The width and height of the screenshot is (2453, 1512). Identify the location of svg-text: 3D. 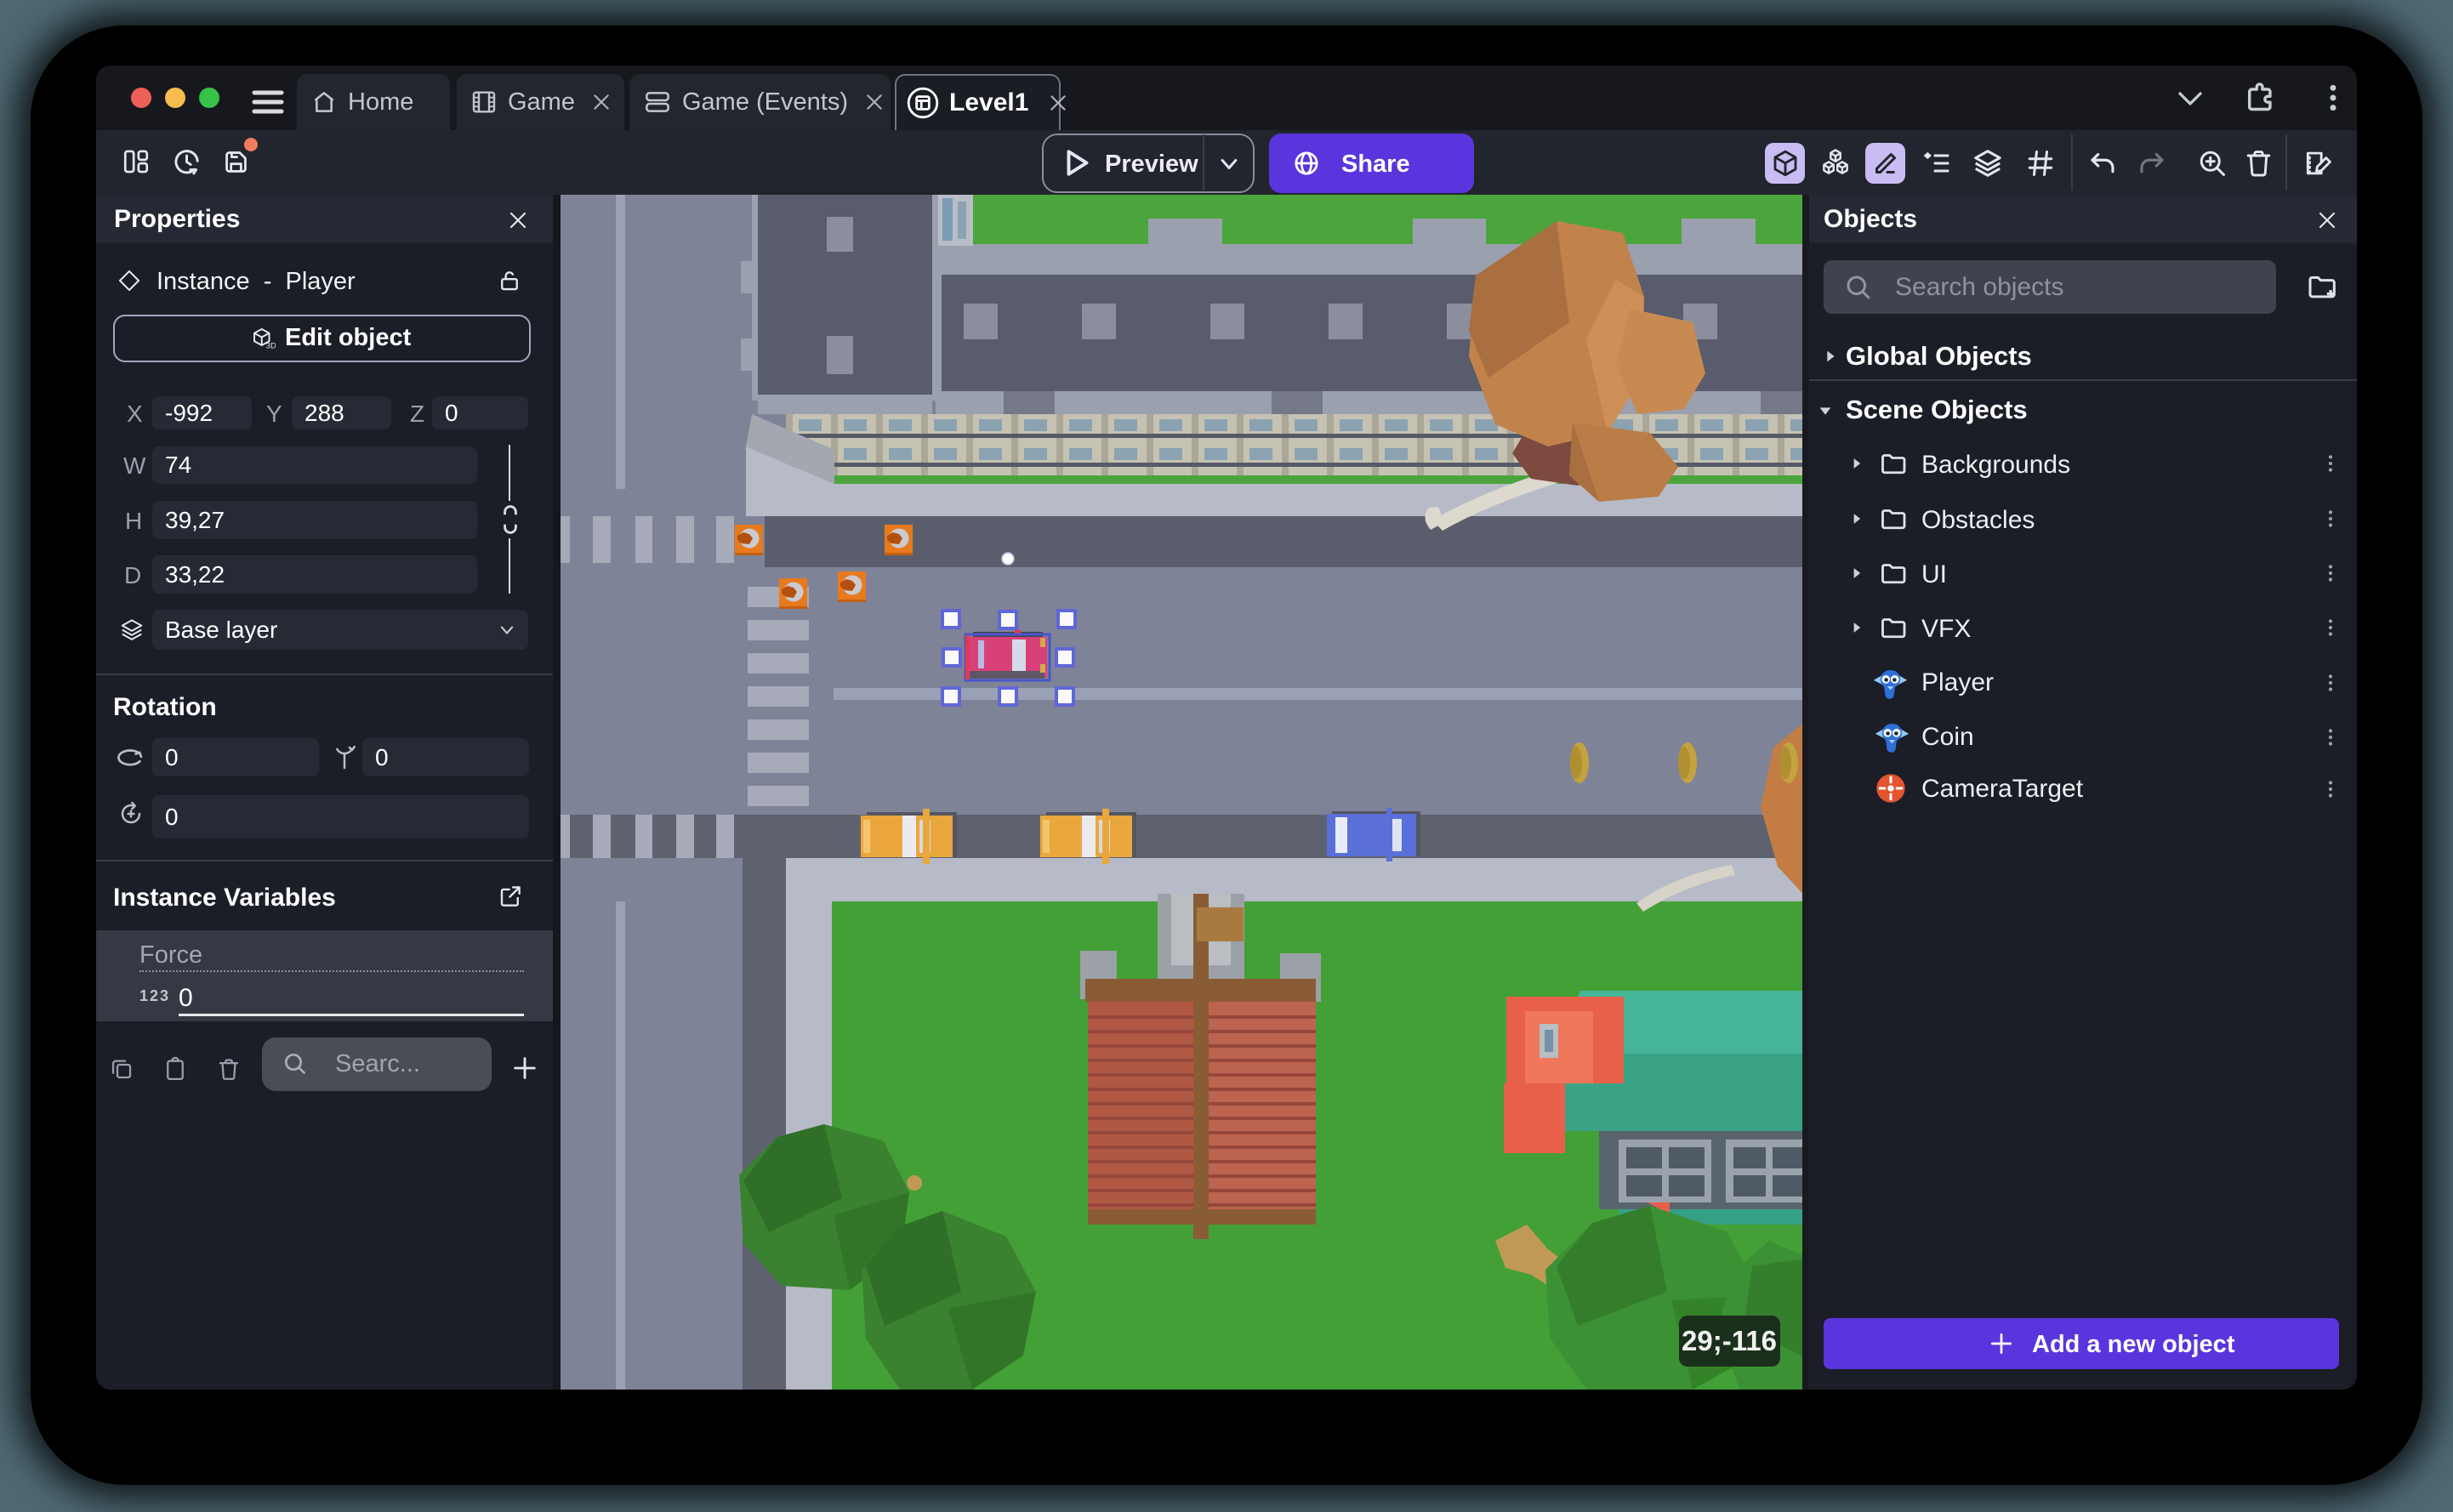
(271, 345).